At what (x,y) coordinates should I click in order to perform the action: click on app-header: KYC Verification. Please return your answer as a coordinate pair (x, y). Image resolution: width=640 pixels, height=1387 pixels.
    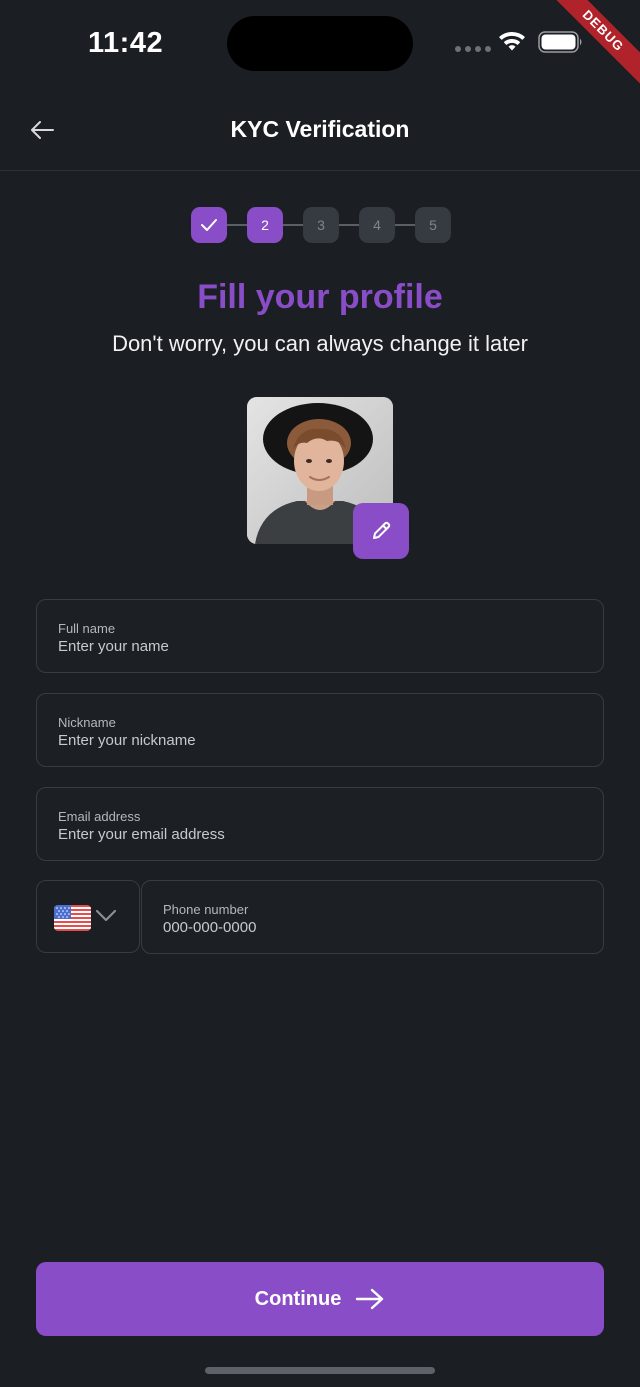
    Looking at the image, I should click on (320, 130).